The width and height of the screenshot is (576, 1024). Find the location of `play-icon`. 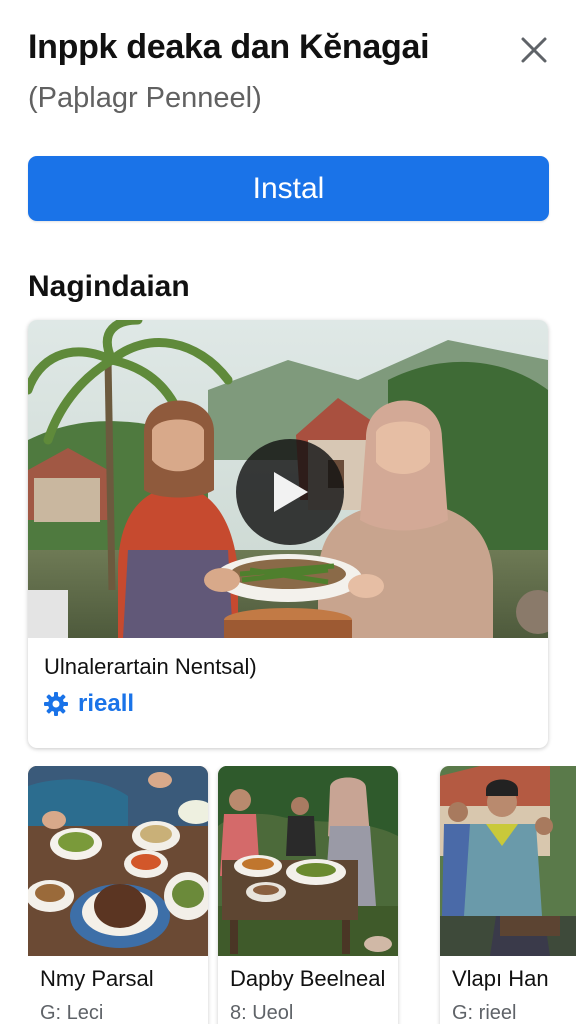

play-icon is located at coordinates (290, 492).